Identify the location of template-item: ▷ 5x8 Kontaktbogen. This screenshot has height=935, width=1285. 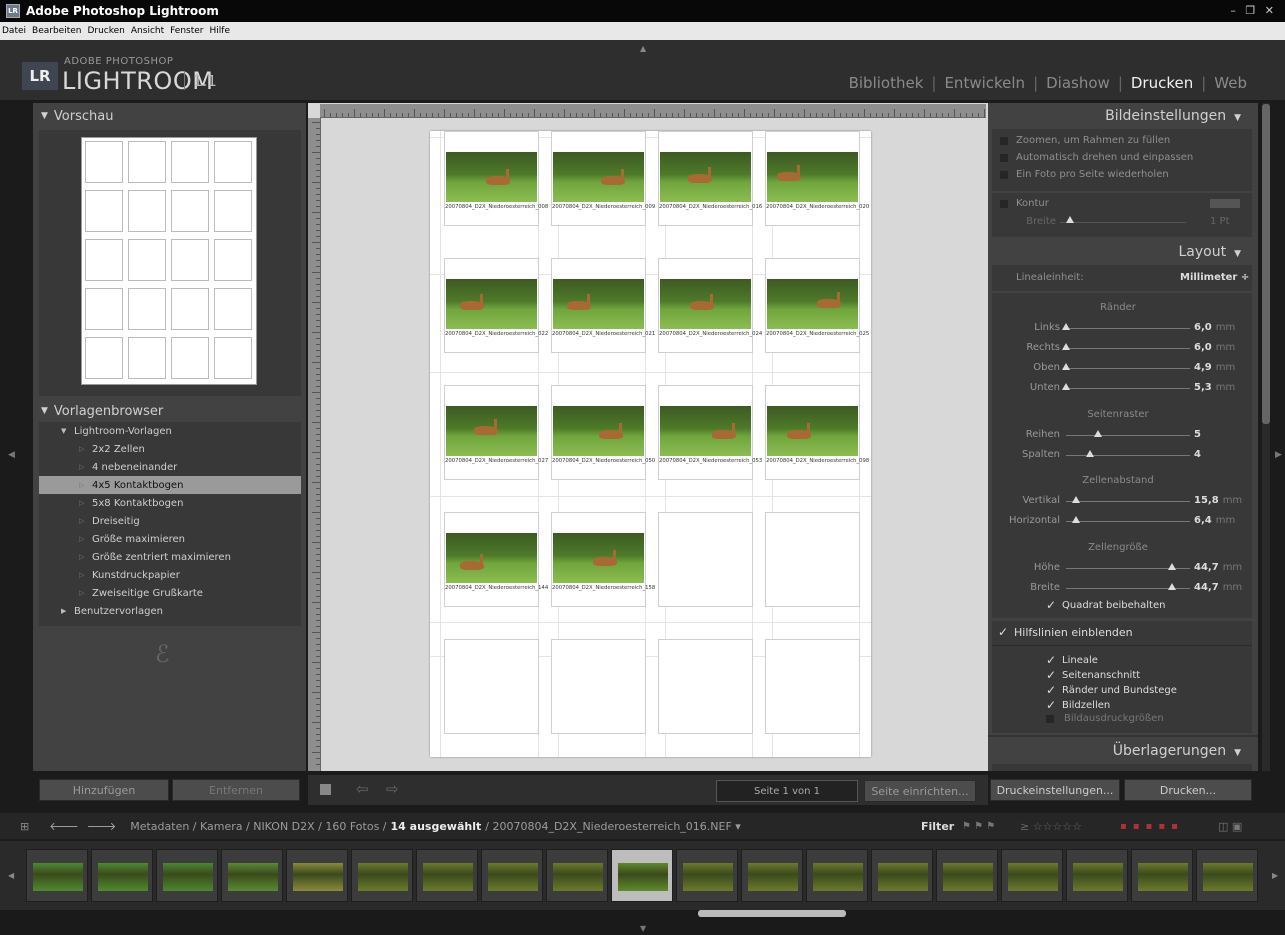
(170, 503).